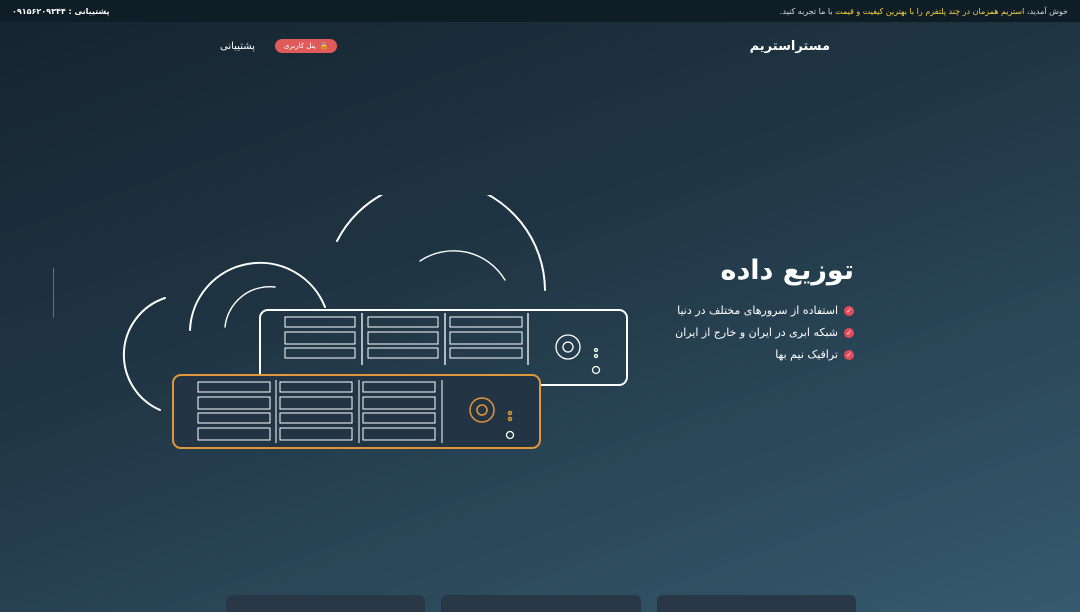 The height and width of the screenshot is (612, 1080). I want to click on feature-item: ✓ شبکه ابری در ایران و خارج از ایران, so click(724, 332).